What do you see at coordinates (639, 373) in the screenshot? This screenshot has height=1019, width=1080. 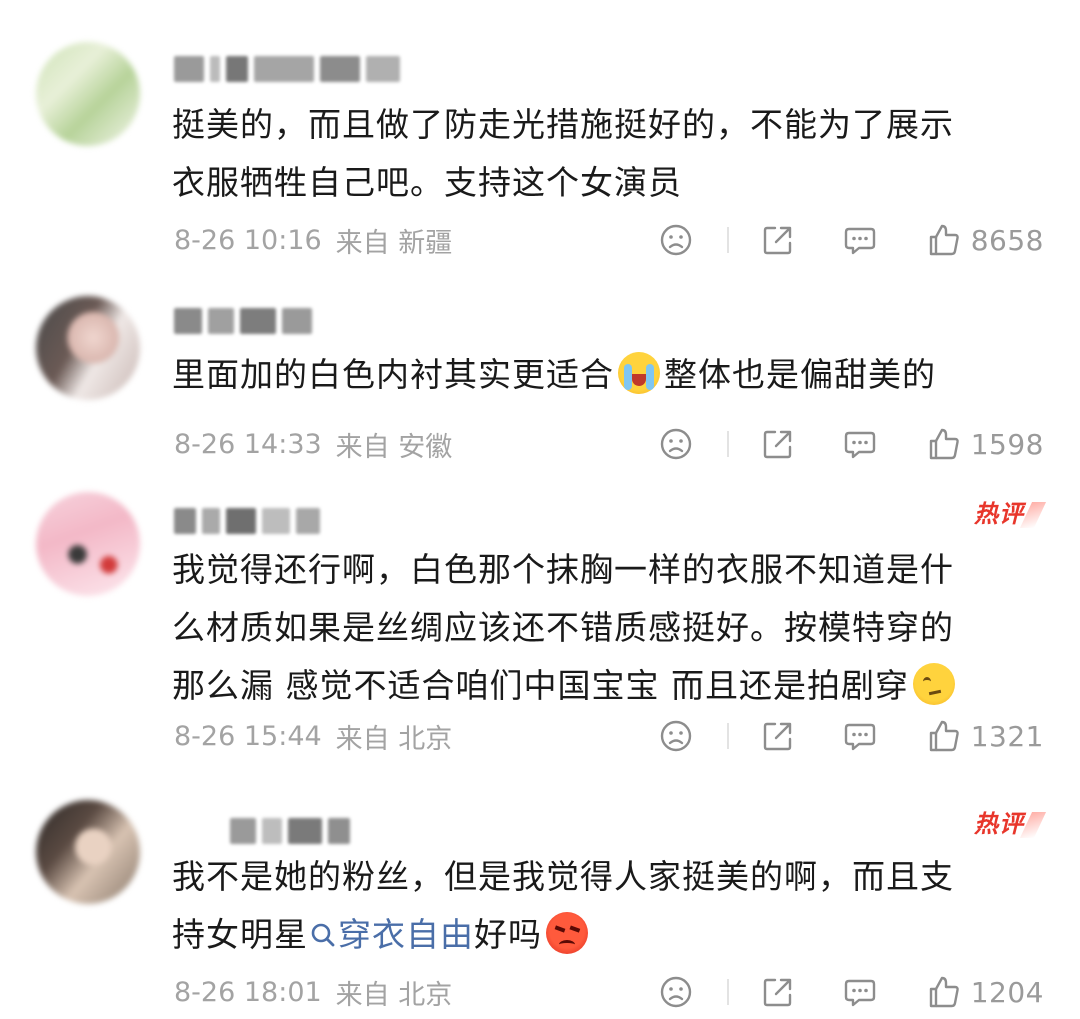 I see `cry-laugh-emoji` at bounding box center [639, 373].